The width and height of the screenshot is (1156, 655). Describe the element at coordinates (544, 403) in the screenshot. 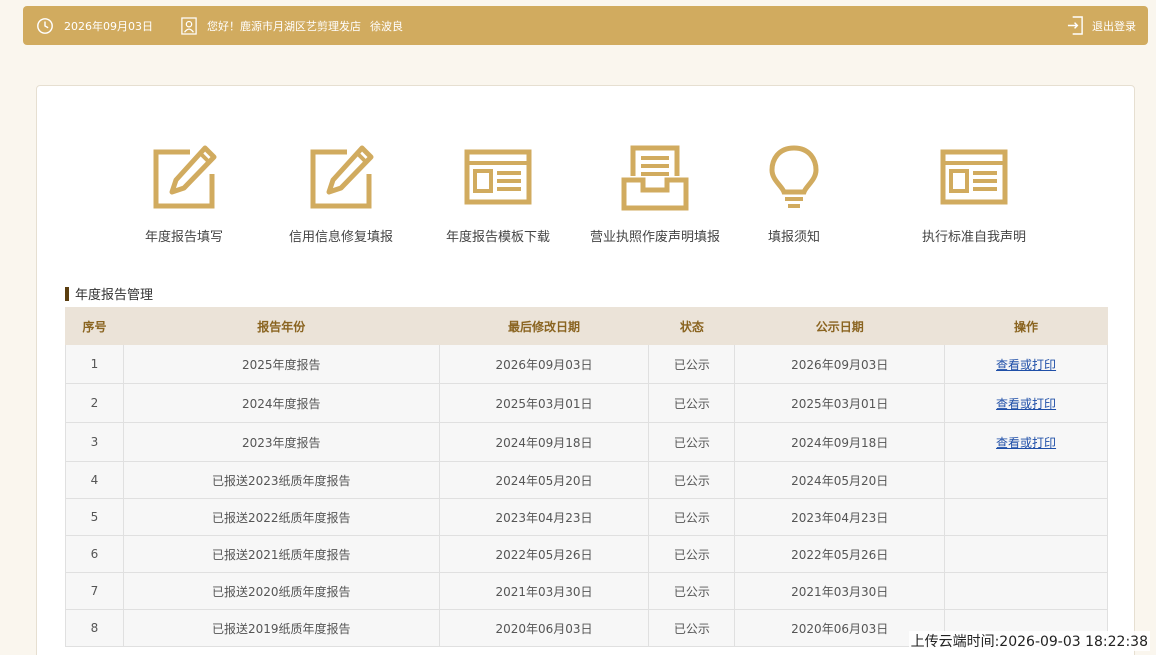

I see `cell-modified: 2025年03月01日` at that location.